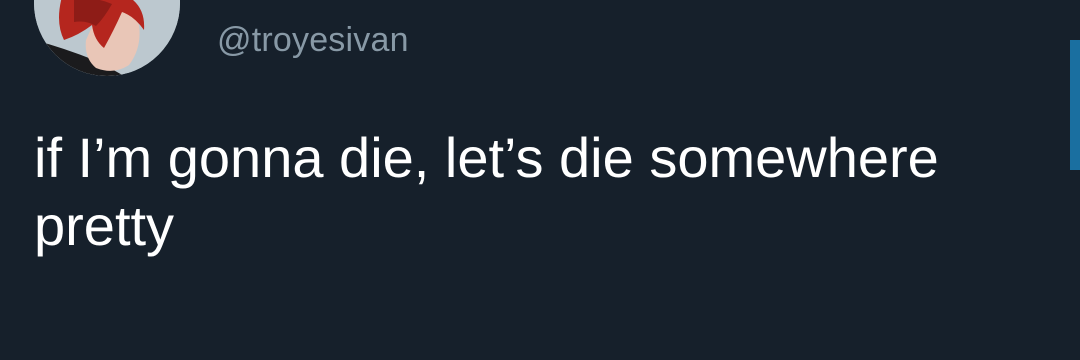 The height and width of the screenshot is (360, 1080). What do you see at coordinates (1075, 105) in the screenshot?
I see `scrollbar` at bounding box center [1075, 105].